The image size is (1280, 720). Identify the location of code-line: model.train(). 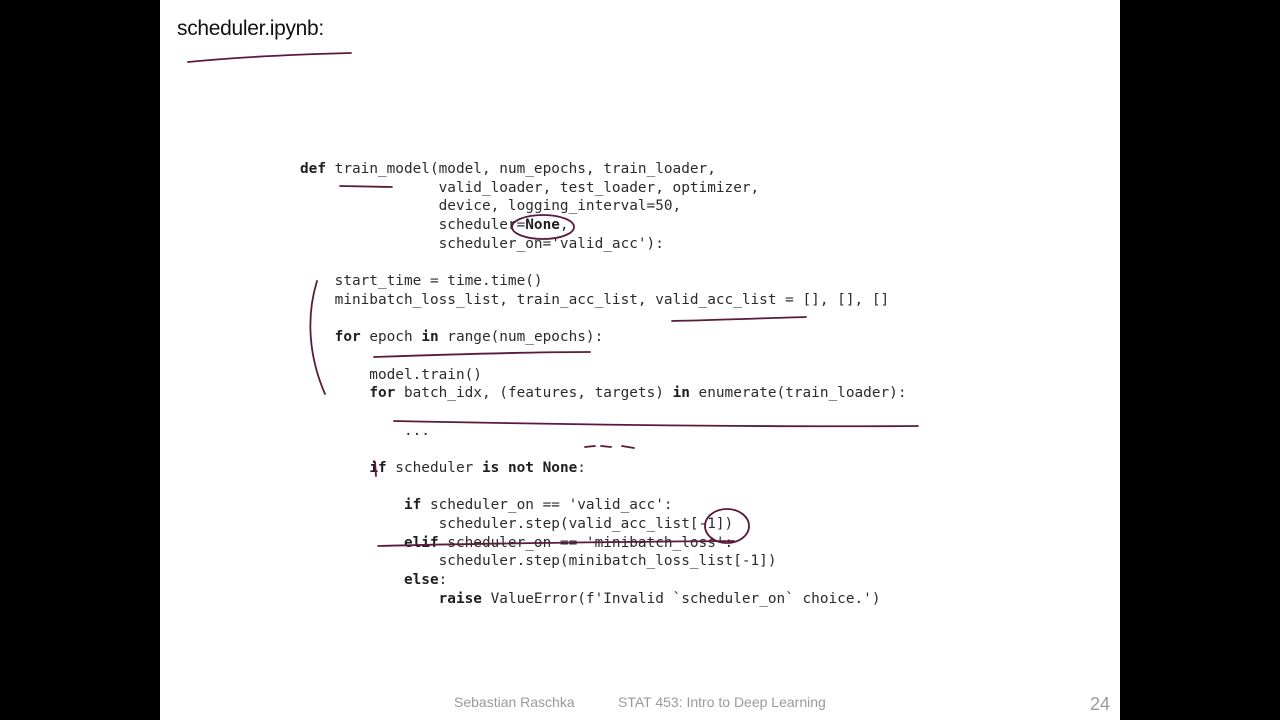
(391, 374).